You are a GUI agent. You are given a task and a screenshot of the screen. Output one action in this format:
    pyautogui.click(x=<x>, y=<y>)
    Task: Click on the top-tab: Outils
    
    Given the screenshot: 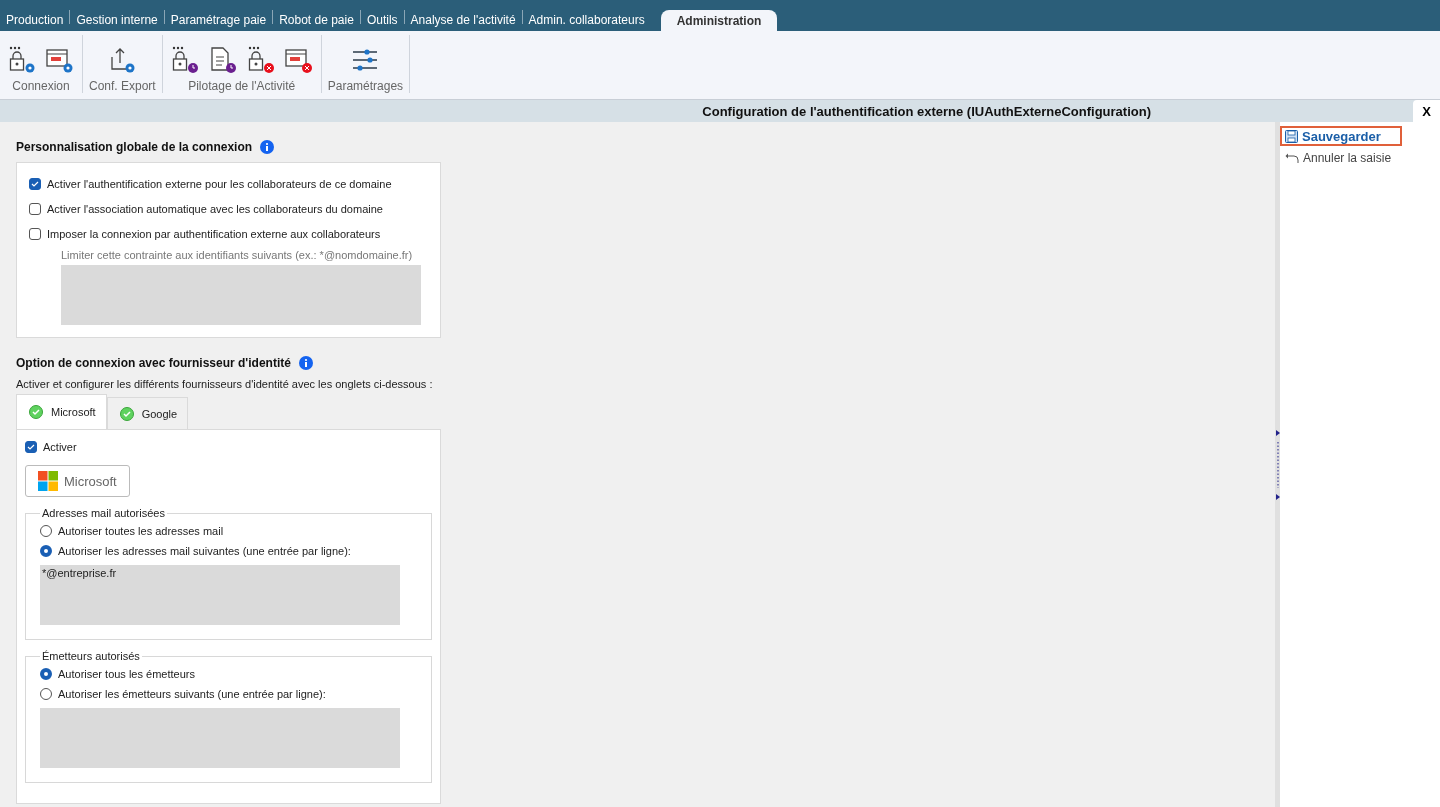 What is the action you would take?
    pyautogui.click(x=382, y=20)
    